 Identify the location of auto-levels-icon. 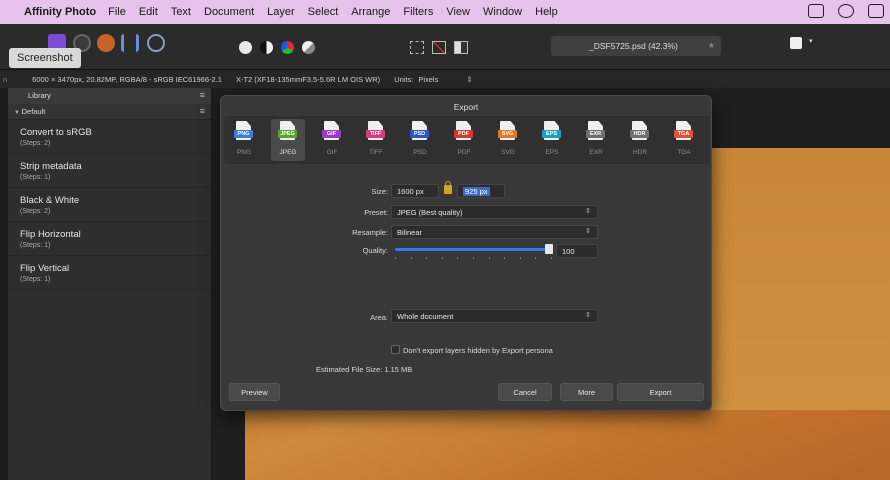
(245, 47).